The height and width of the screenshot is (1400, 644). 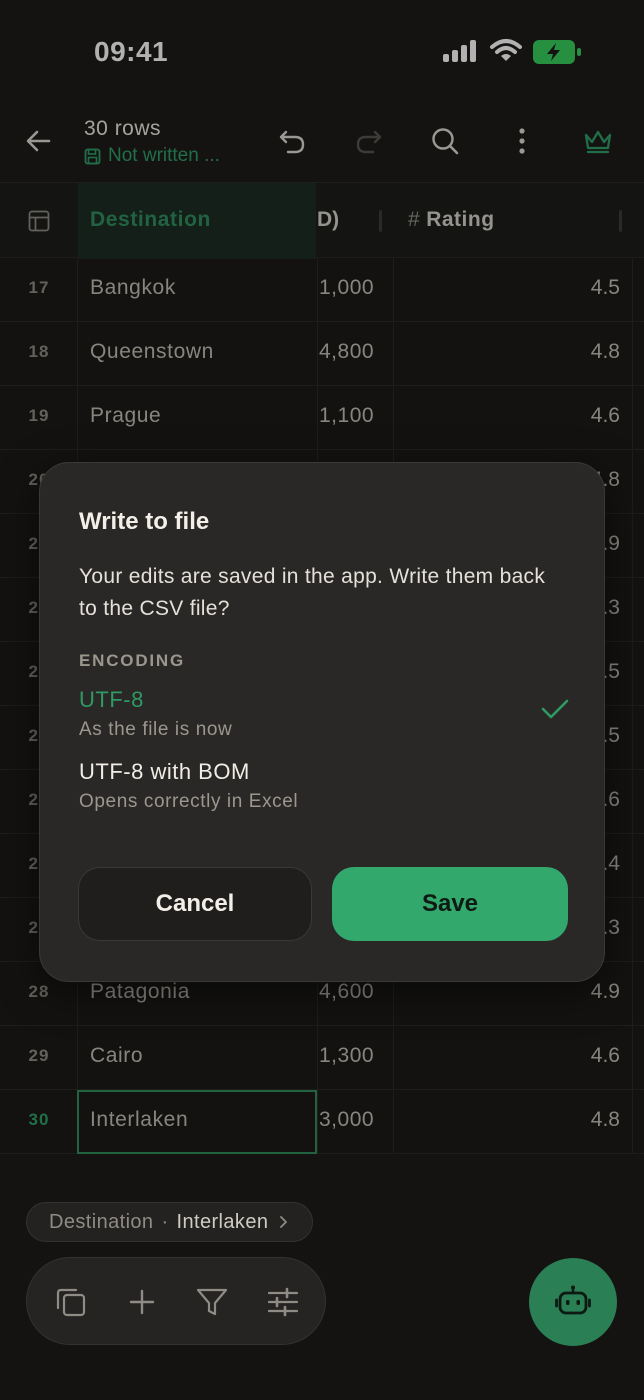 I want to click on assistant-button, so click(x=573, y=1302).